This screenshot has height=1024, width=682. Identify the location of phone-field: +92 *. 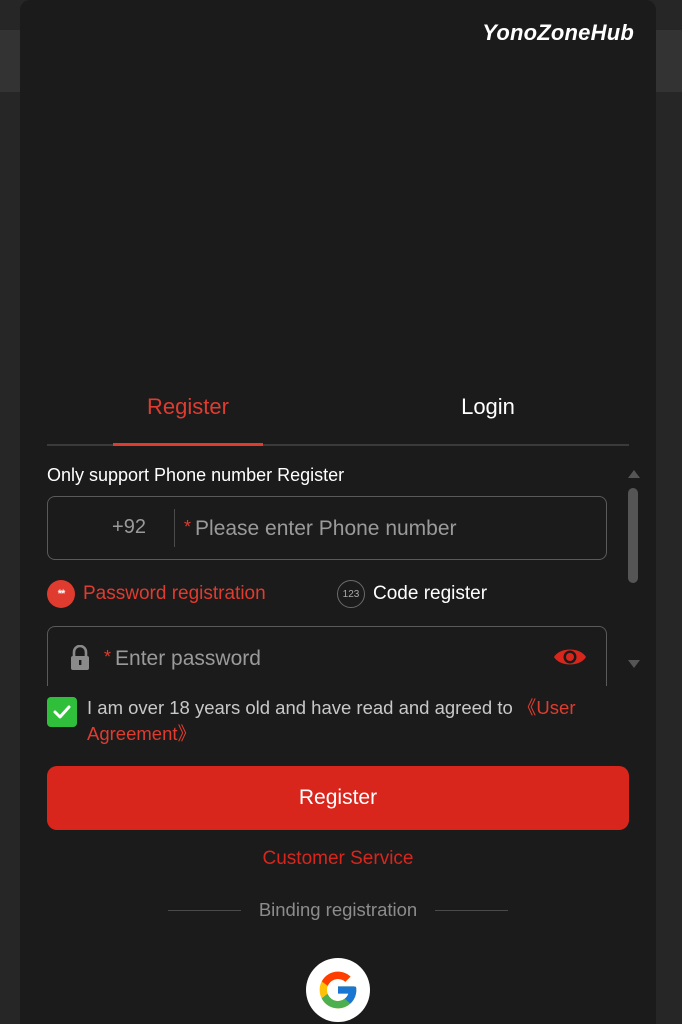
(327, 528).